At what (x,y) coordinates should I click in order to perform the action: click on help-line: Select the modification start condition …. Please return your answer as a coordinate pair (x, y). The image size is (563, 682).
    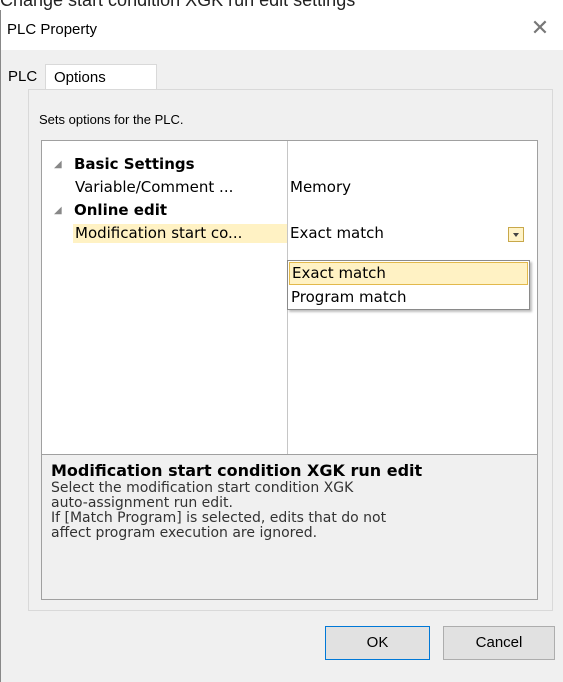
    Looking at the image, I should click on (202, 488).